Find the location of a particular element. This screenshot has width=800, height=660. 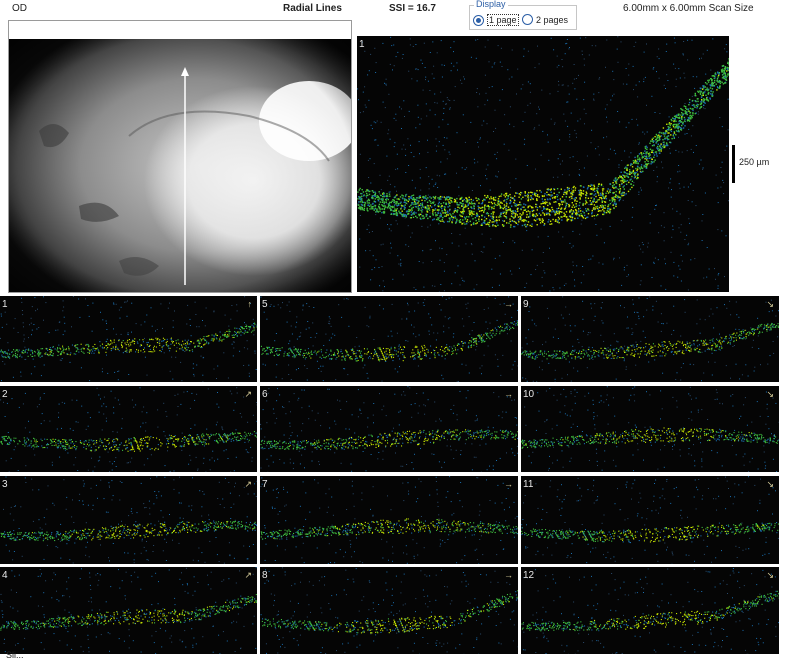

oct-thumbnail-1: 1↑ is located at coordinates (128, 339).